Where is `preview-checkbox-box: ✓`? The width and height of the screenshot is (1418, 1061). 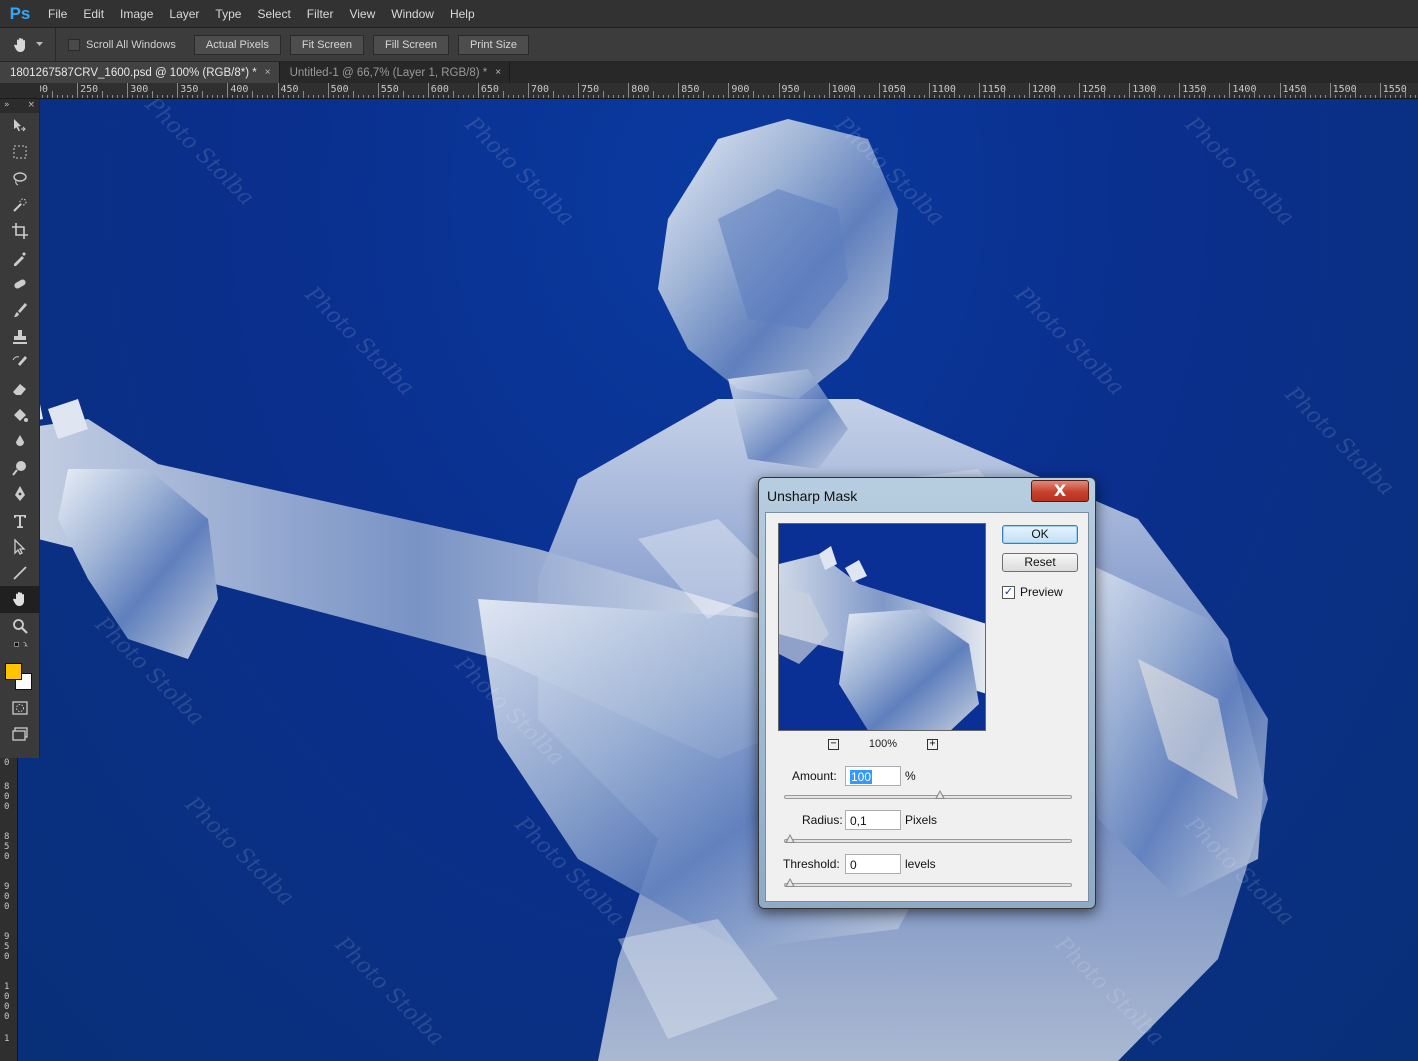 preview-checkbox-box: ✓ is located at coordinates (1008, 592).